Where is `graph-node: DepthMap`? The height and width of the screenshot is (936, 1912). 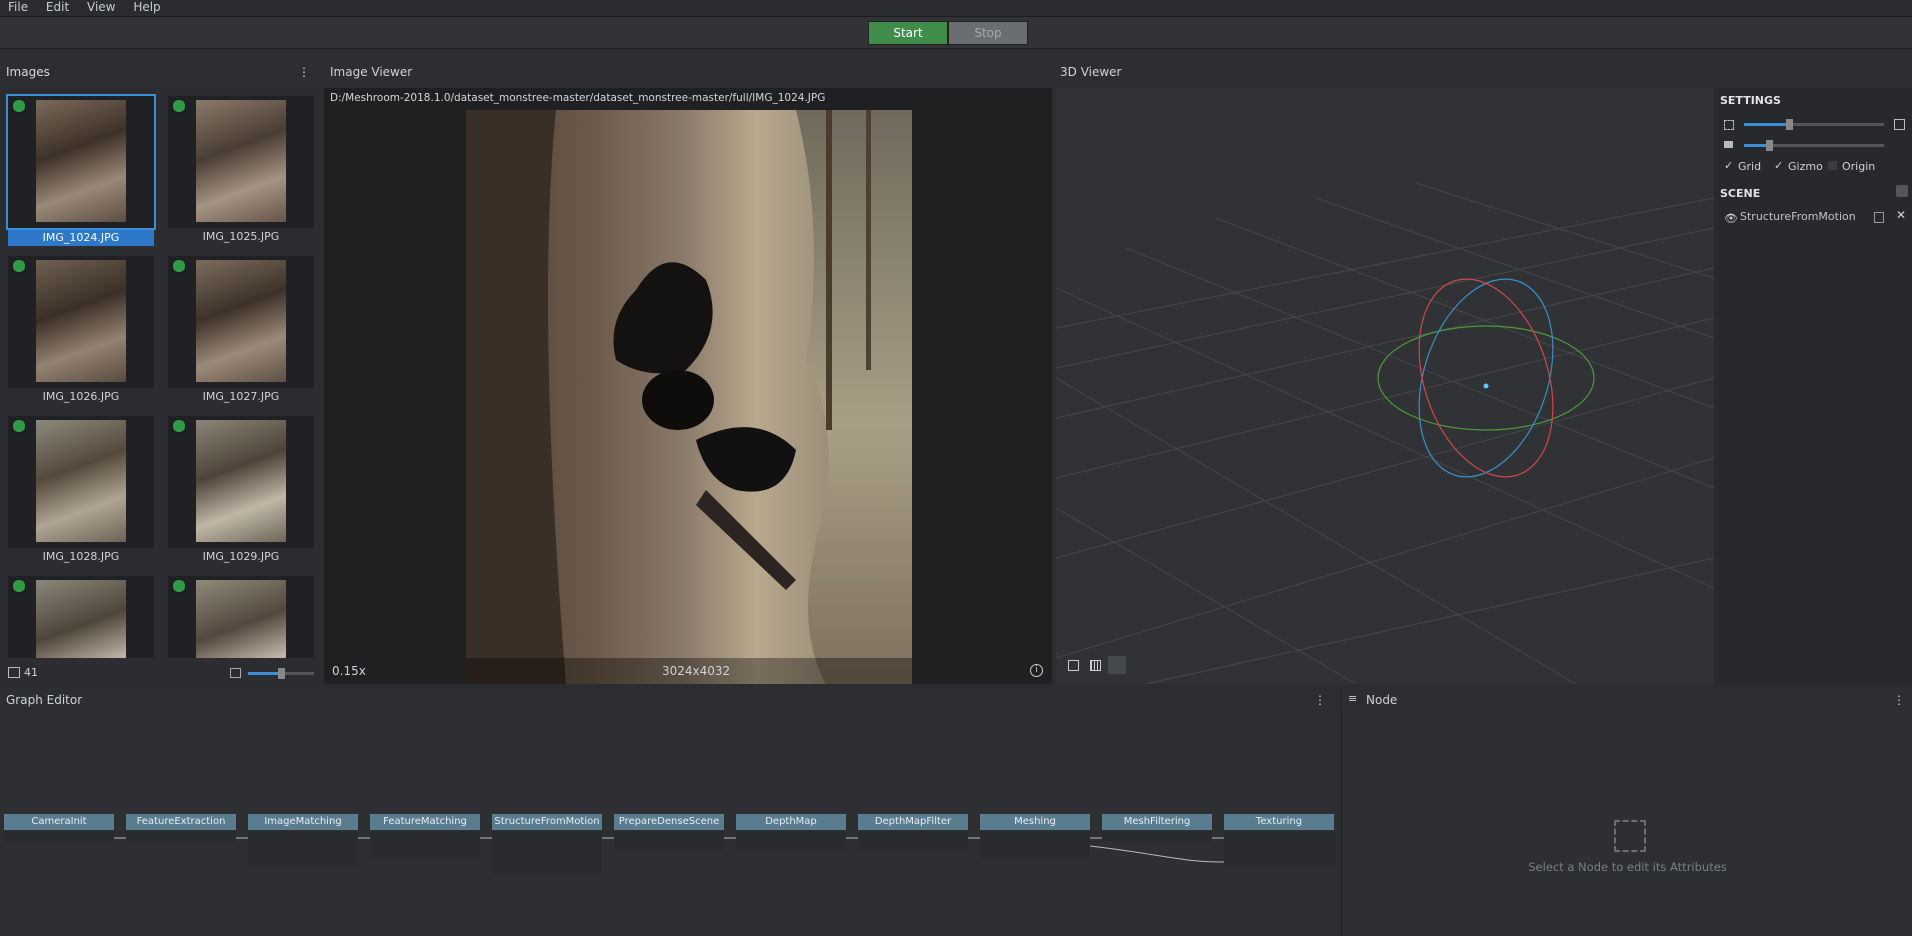
graph-node: DepthMap is located at coordinates (791, 822).